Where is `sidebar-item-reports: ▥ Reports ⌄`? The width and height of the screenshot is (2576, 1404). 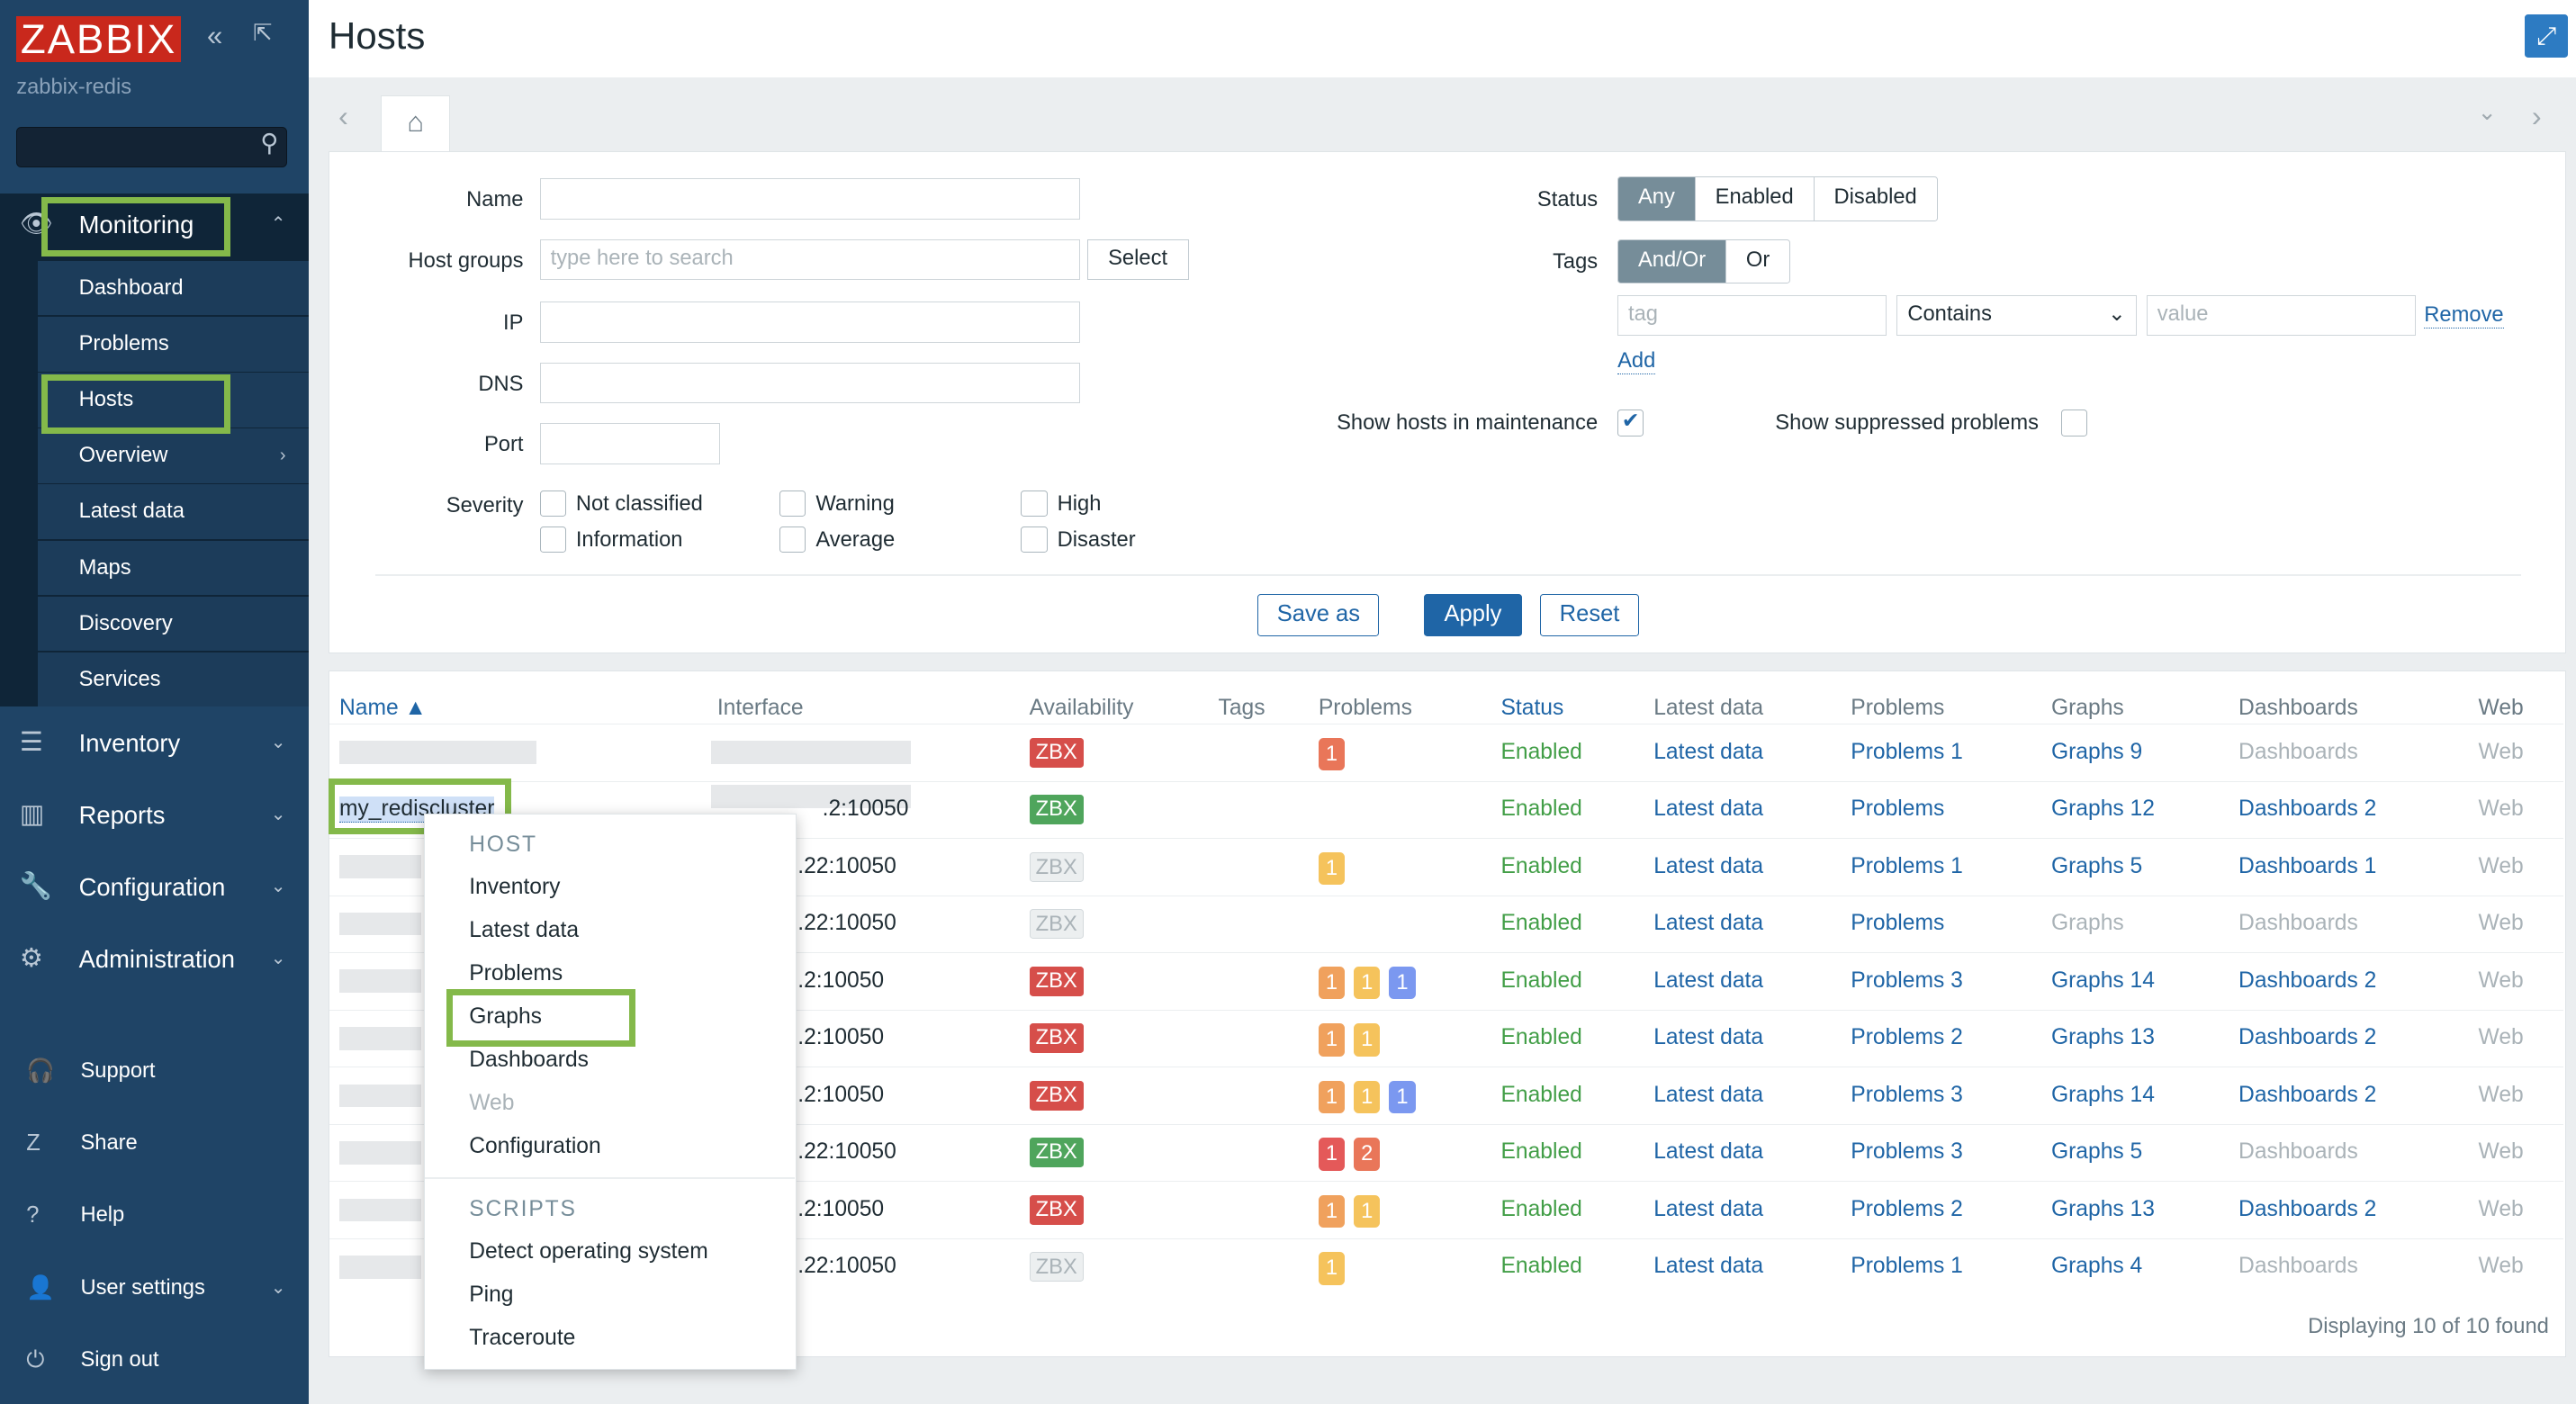
sidebar-item-reports: ▥ Reports ⌄ is located at coordinates (154, 815).